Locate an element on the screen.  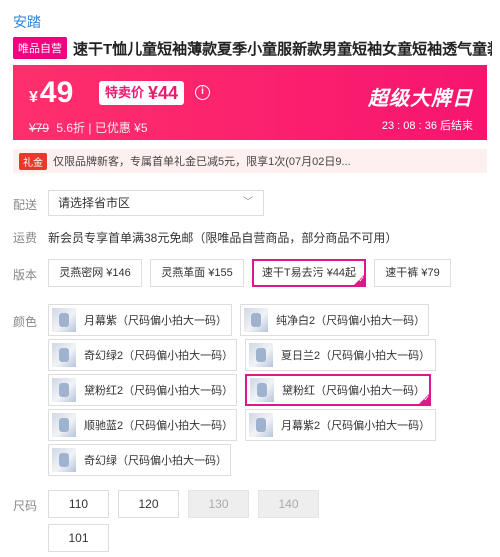
color-option-label: 夏日兰2（尺码偏小拍大一码） is located at coordinates (356, 356).